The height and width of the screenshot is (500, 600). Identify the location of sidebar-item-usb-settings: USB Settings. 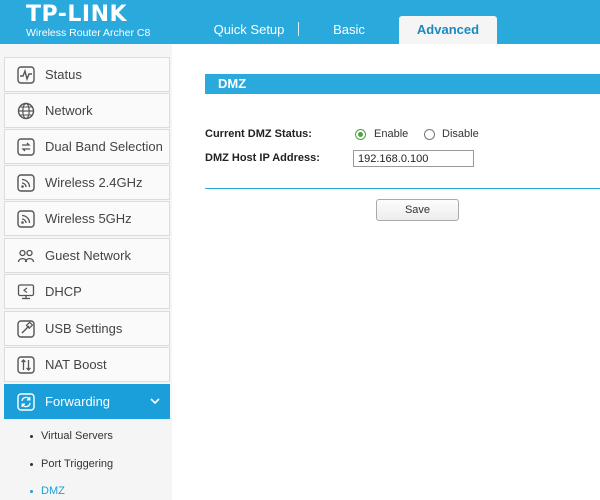
(87, 328).